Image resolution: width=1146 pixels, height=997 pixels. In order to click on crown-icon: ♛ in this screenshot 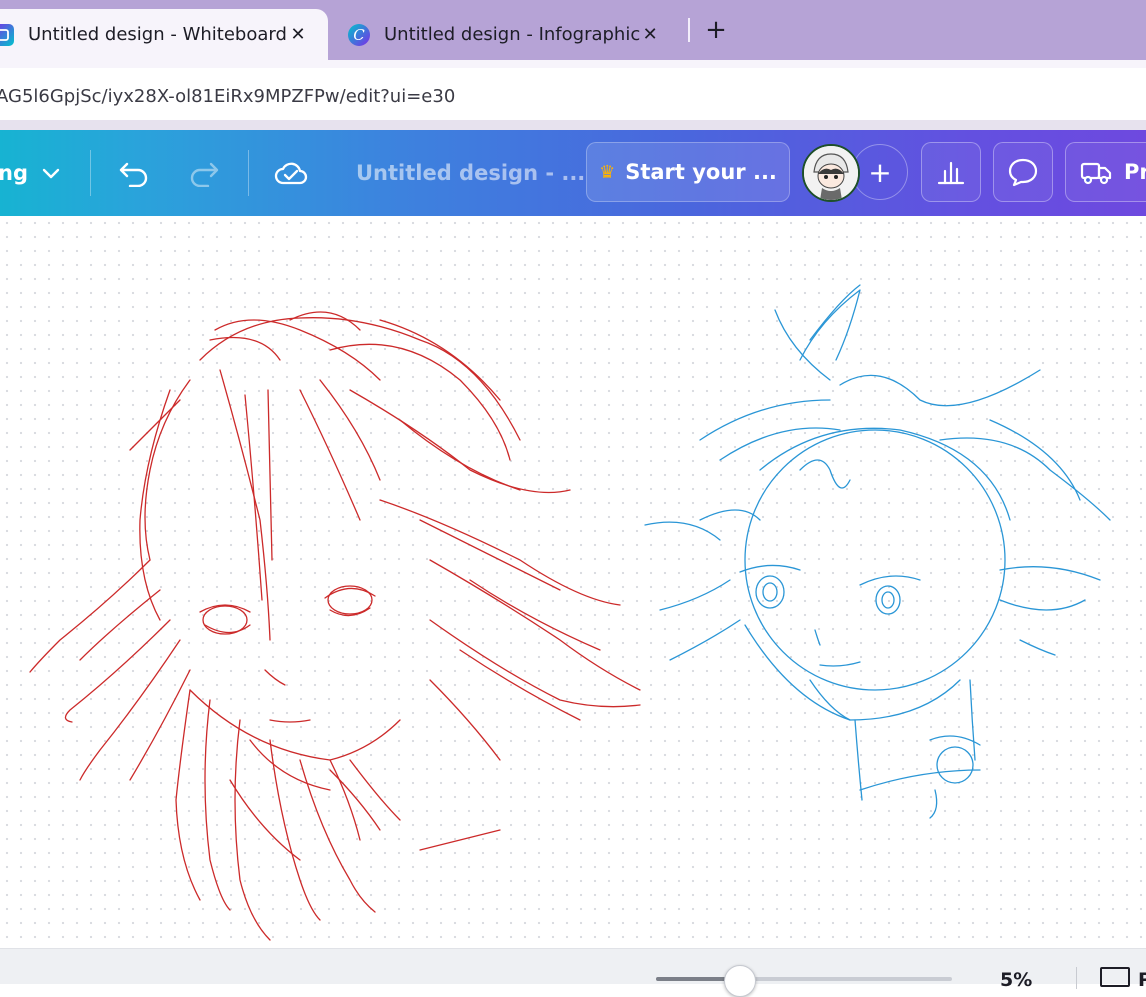, I will do `click(607, 172)`.